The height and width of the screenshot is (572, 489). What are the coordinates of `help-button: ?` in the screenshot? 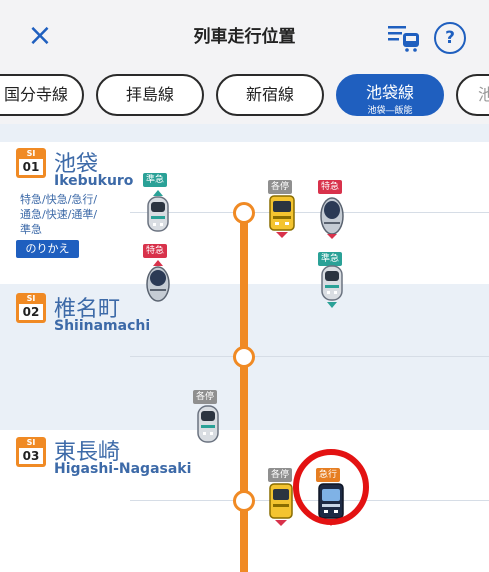 It's located at (450, 38).